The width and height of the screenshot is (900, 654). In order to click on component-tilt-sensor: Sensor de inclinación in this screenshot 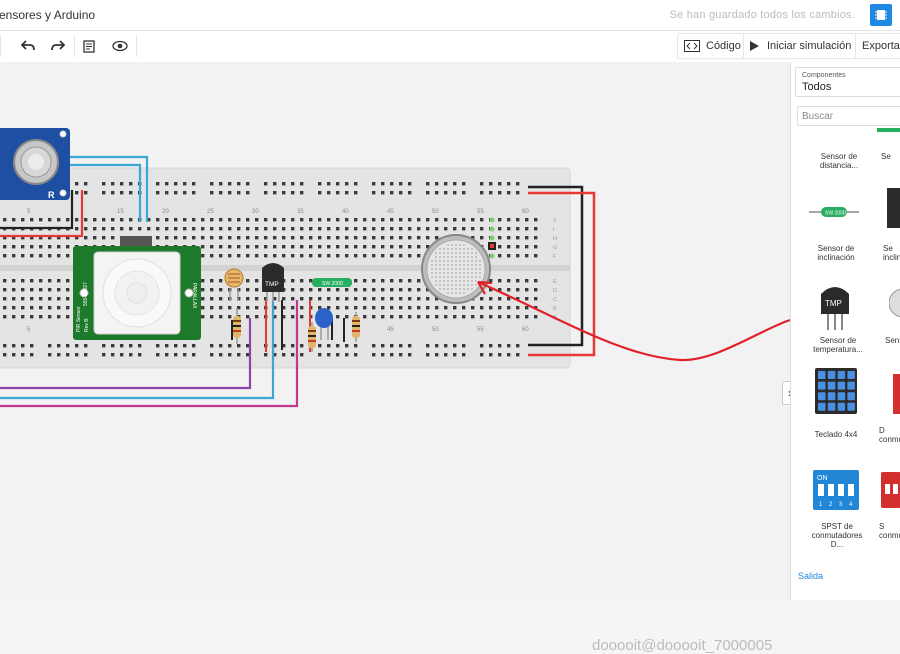, I will do `click(836, 253)`.